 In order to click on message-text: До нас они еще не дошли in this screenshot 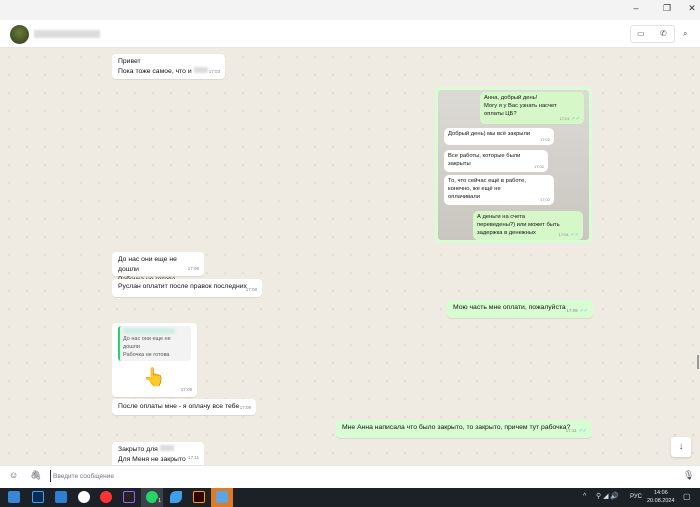, I will do `click(147, 264)`.